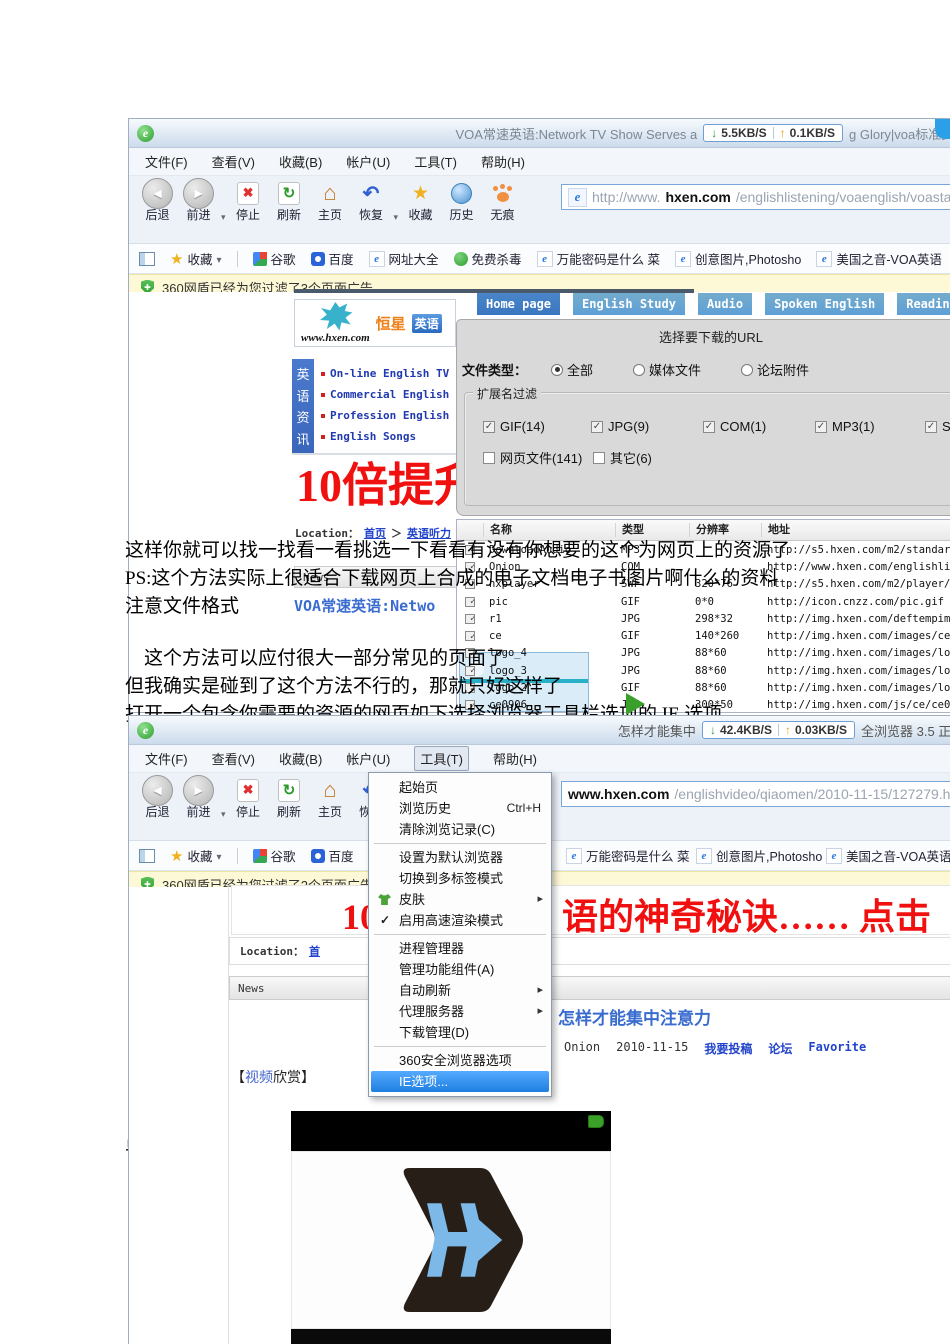 The width and height of the screenshot is (950, 1344). Describe the element at coordinates (460, 1060) in the screenshot. I see `menu-item-360-options: 360安全浏览器选项` at that location.